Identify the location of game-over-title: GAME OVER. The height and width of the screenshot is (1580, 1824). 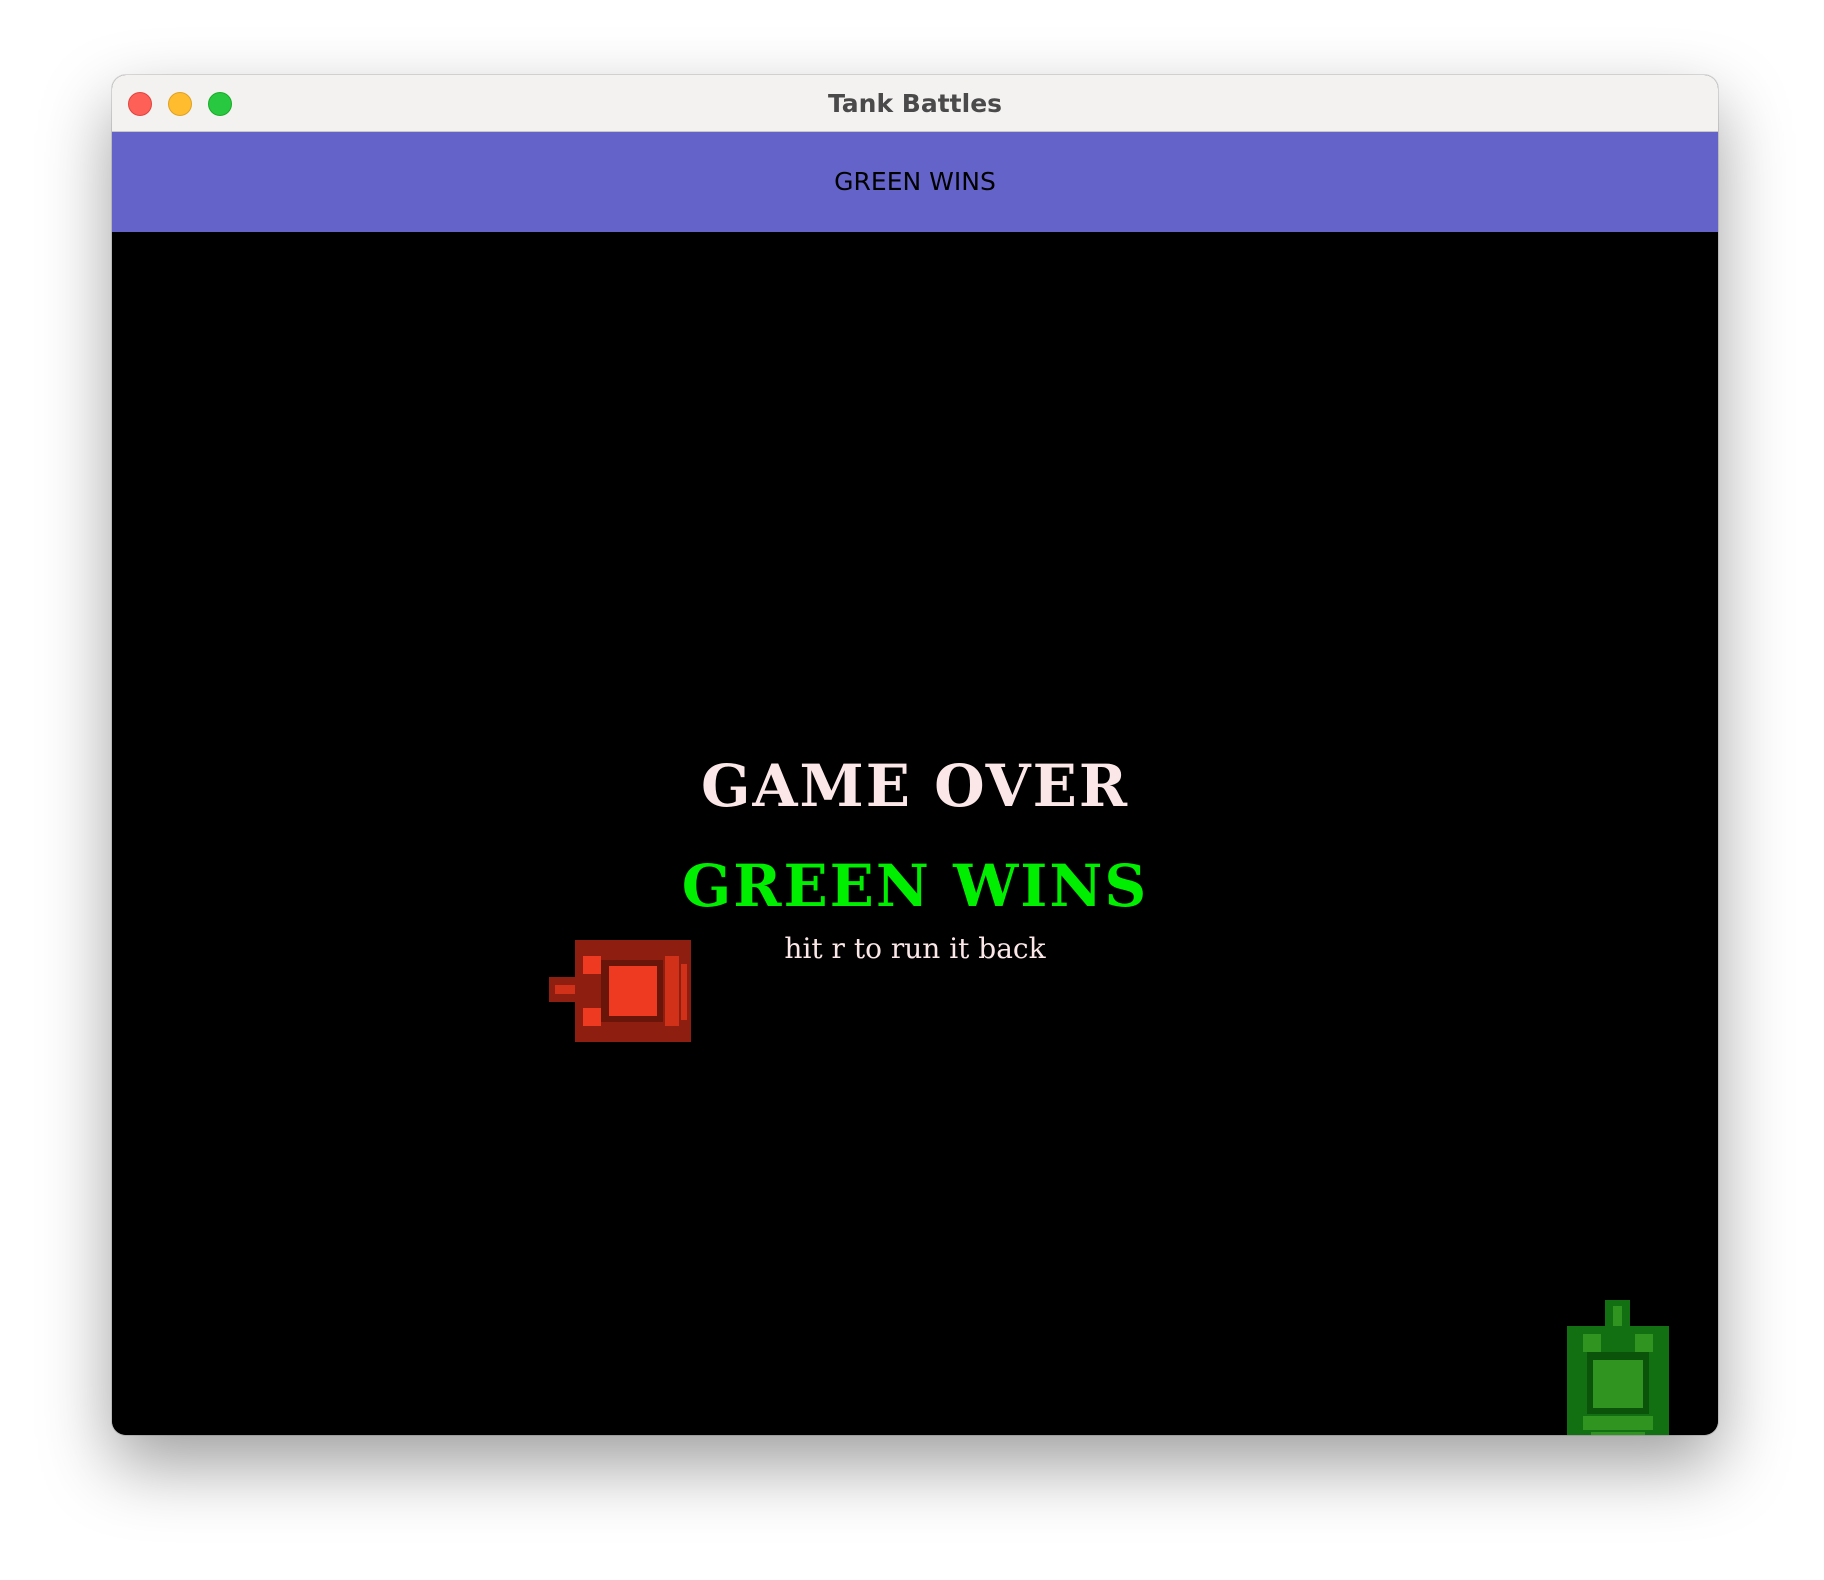
(915, 786).